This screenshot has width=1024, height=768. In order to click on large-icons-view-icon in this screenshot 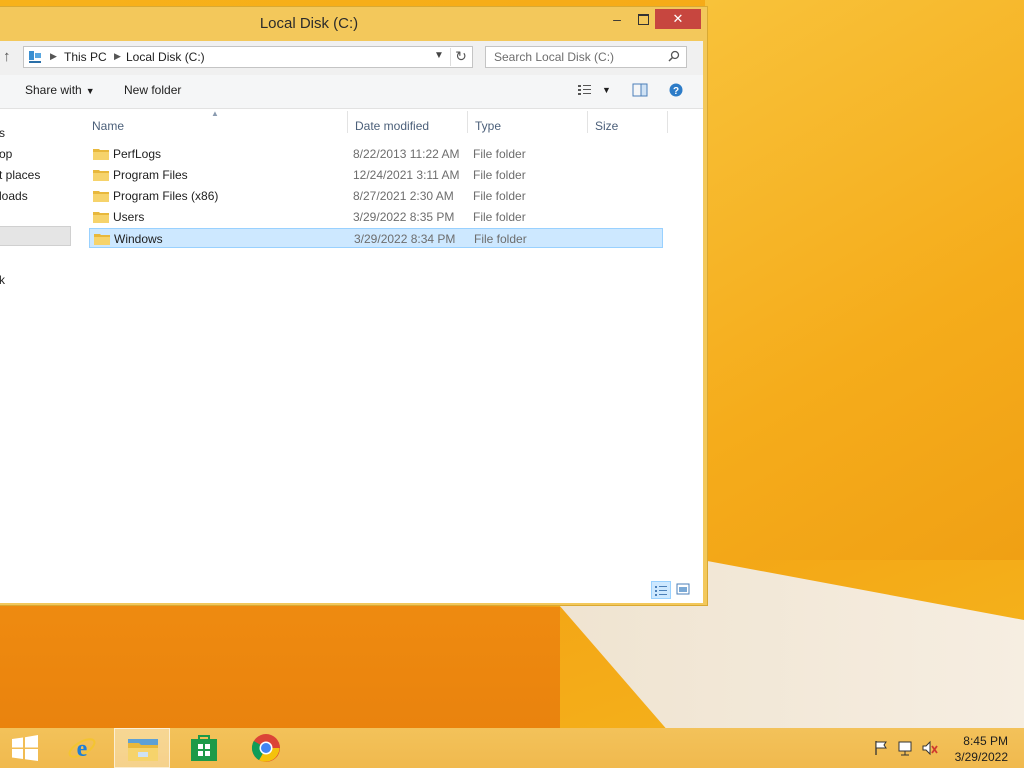, I will do `click(683, 589)`.